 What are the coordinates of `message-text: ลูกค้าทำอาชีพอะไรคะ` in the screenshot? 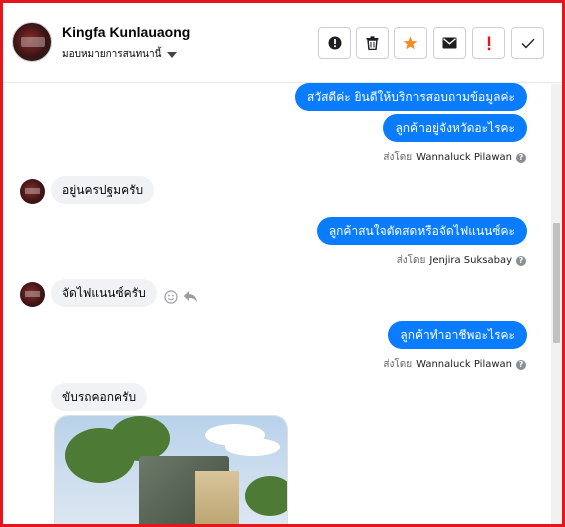 It's located at (457, 334).